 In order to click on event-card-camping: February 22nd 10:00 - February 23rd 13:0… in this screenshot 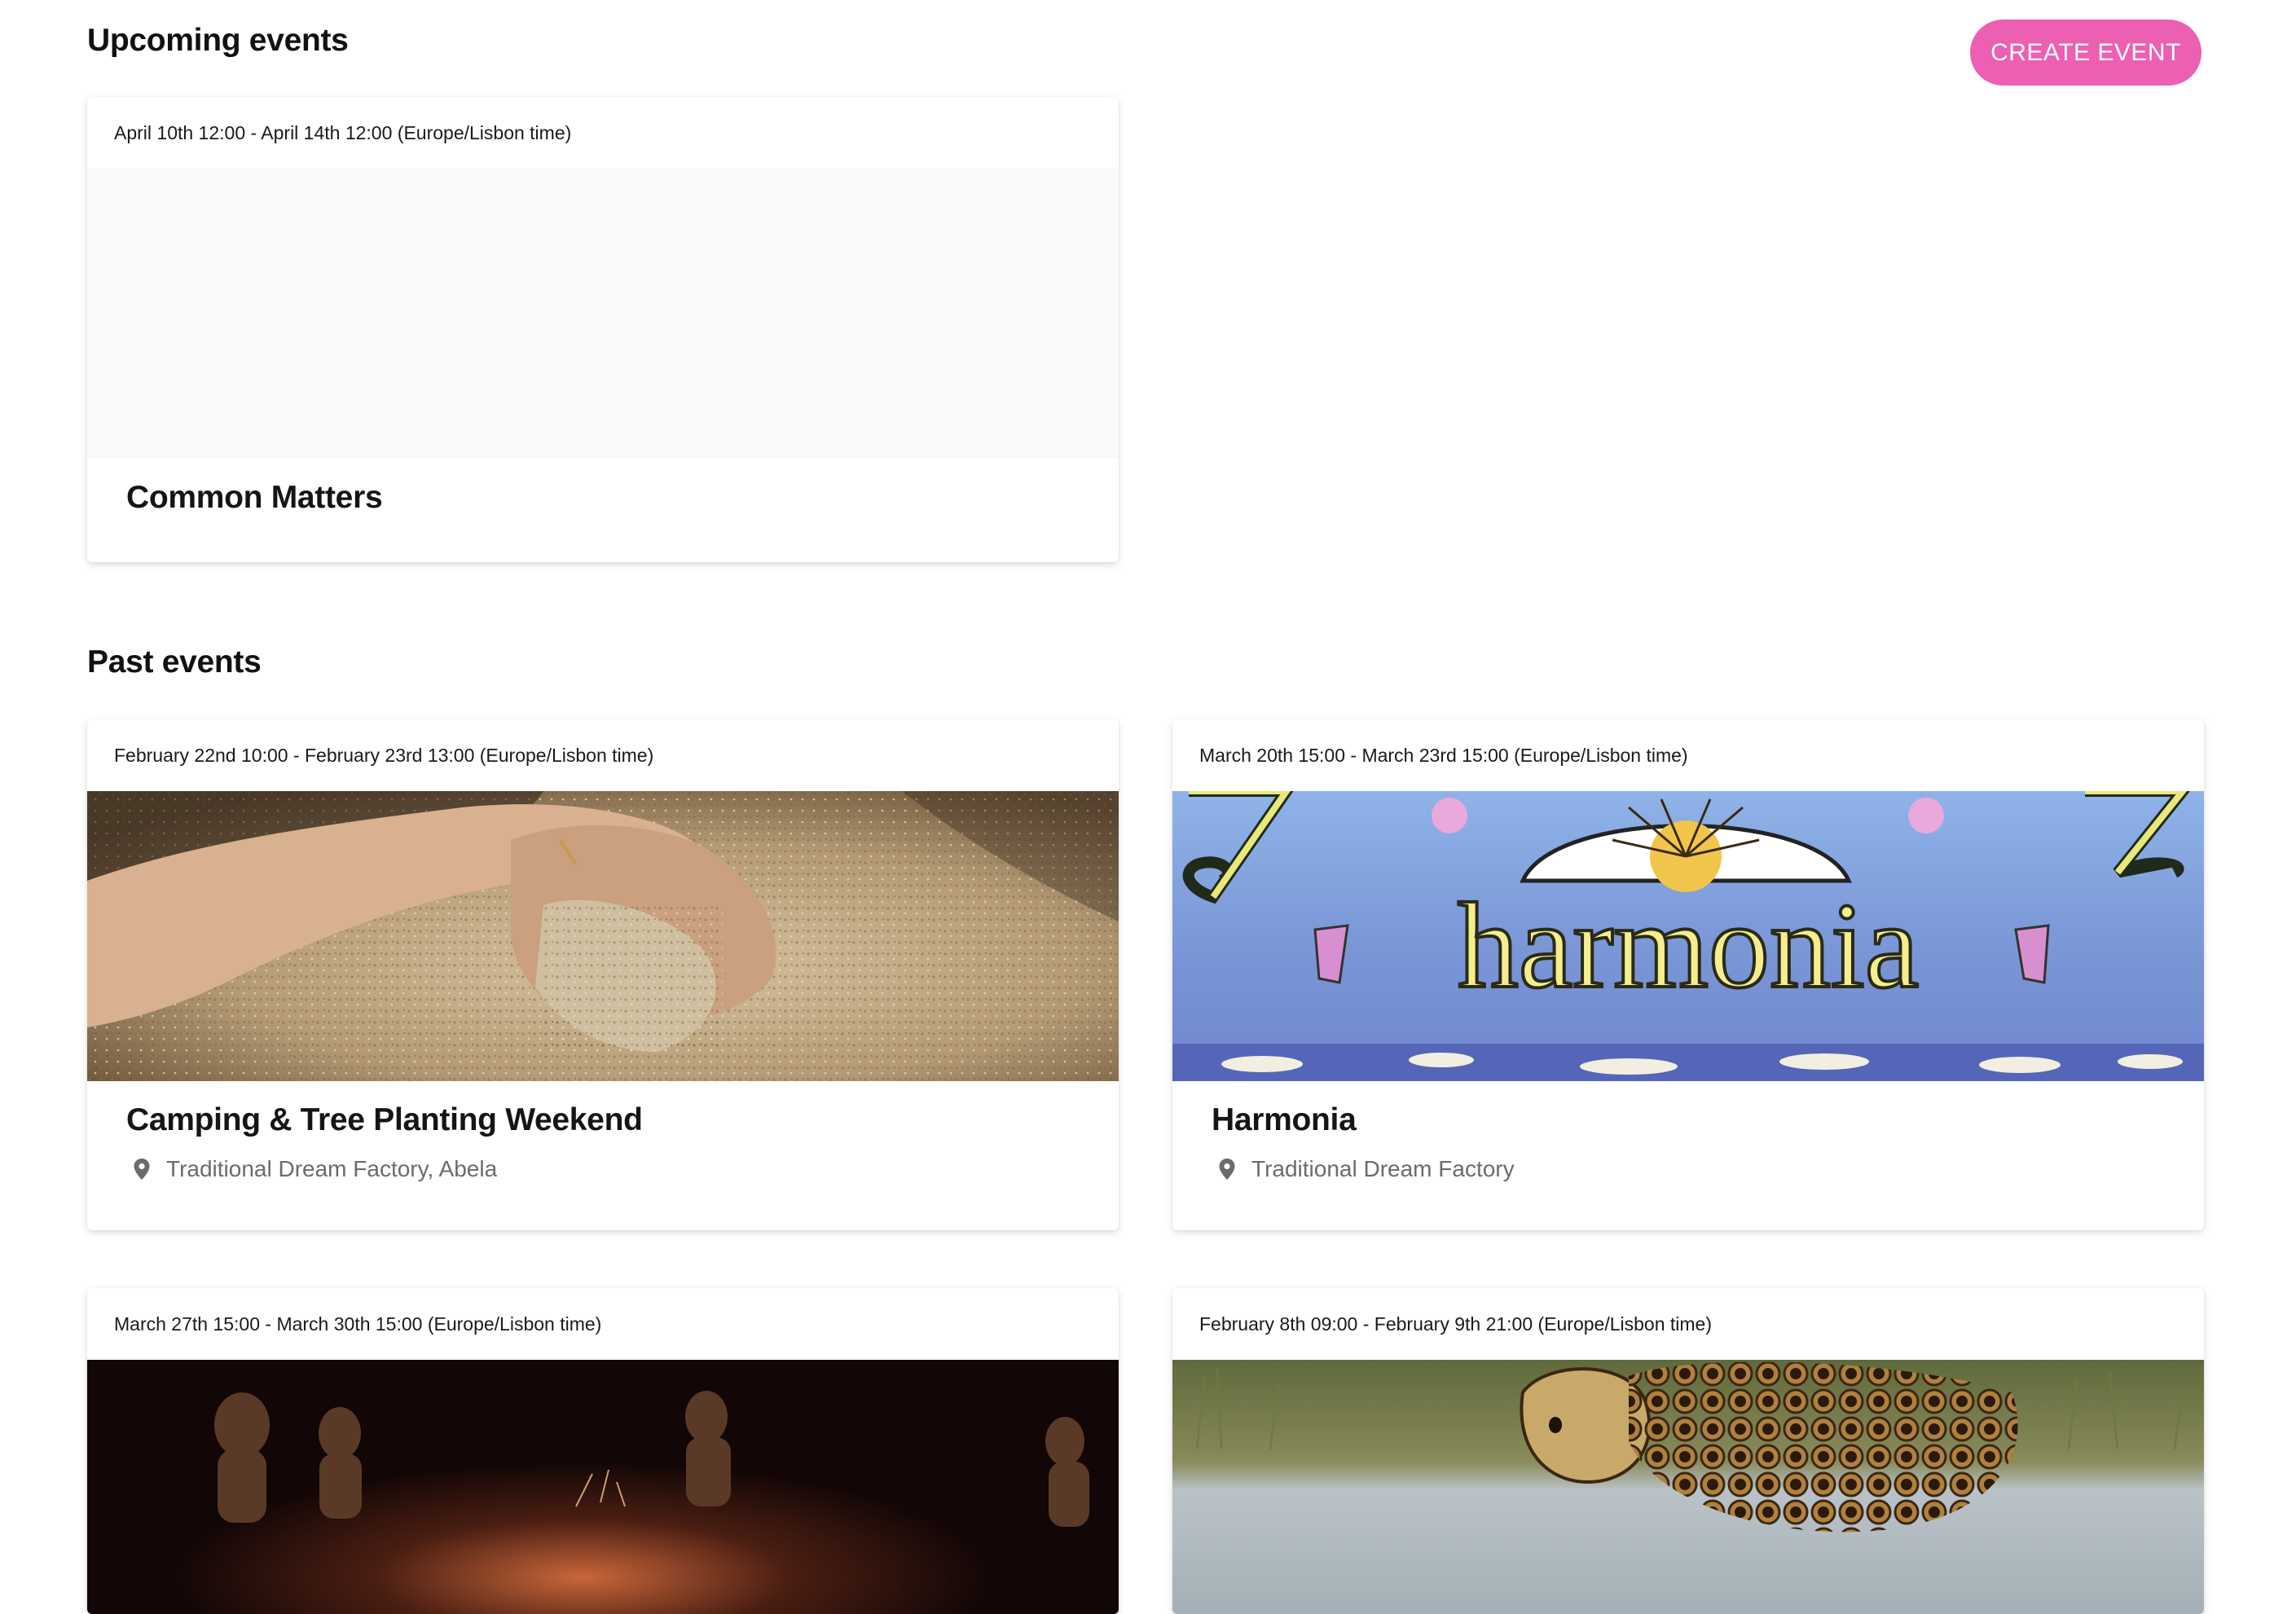, I will do `click(603, 975)`.